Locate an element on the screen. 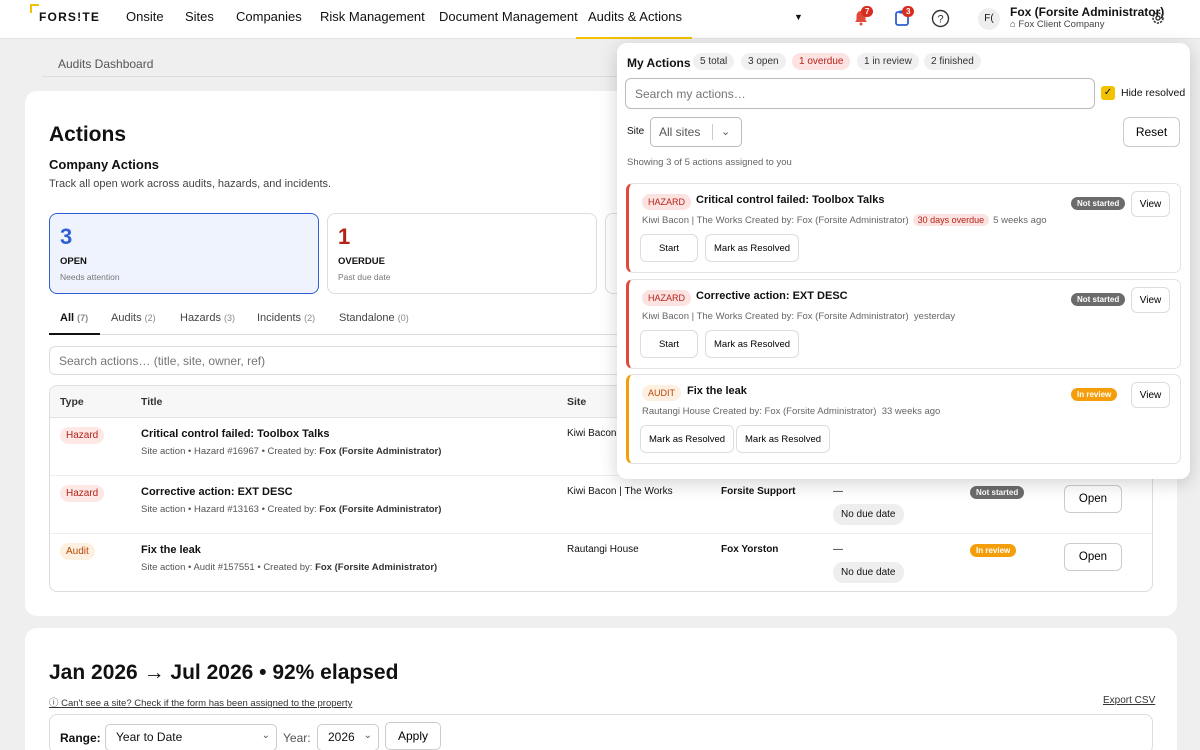 The height and width of the screenshot is (750, 1200). notifications-badge: 7 is located at coordinates (867, 11).